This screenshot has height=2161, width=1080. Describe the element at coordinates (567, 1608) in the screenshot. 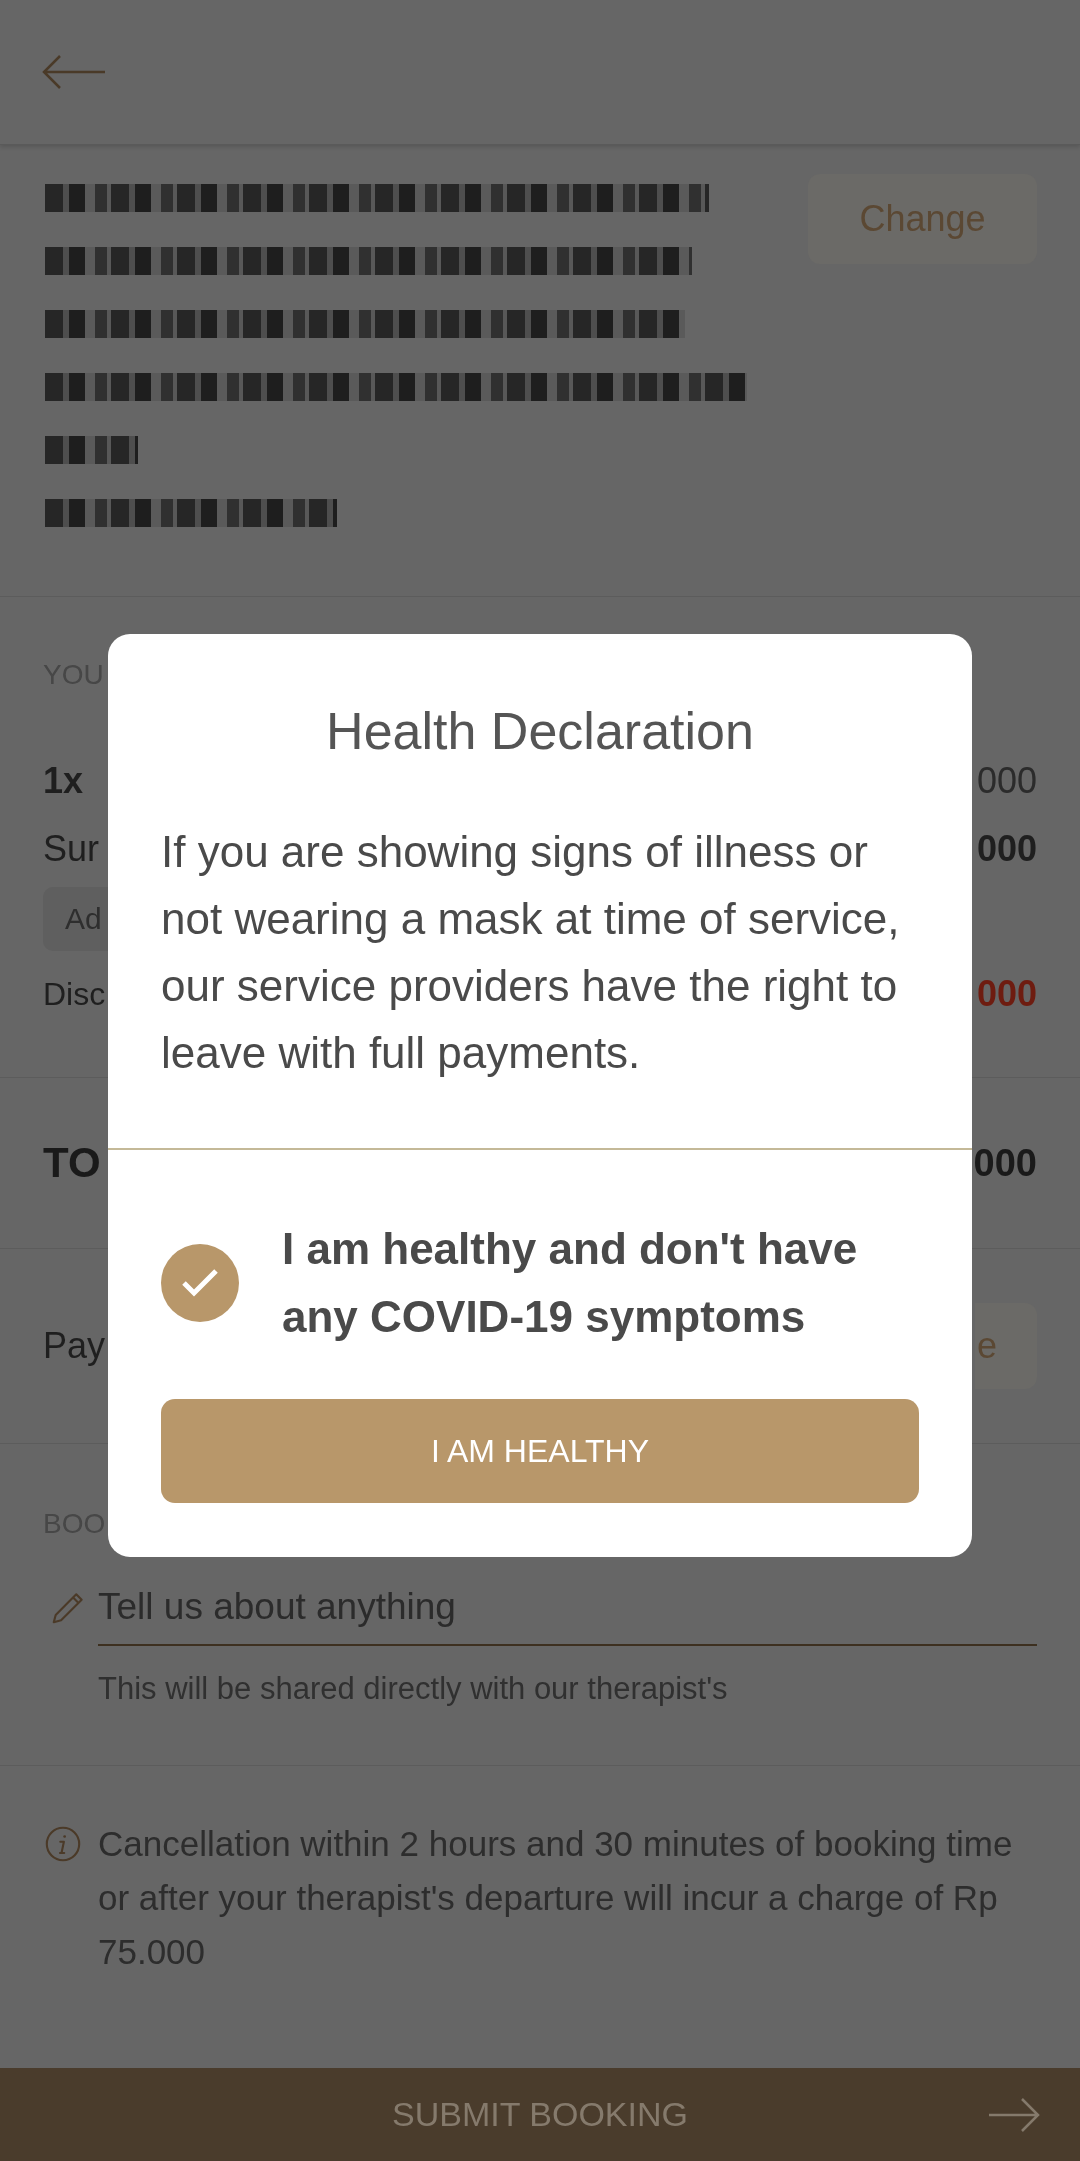

I see `notes-input: Tell us about anything` at that location.